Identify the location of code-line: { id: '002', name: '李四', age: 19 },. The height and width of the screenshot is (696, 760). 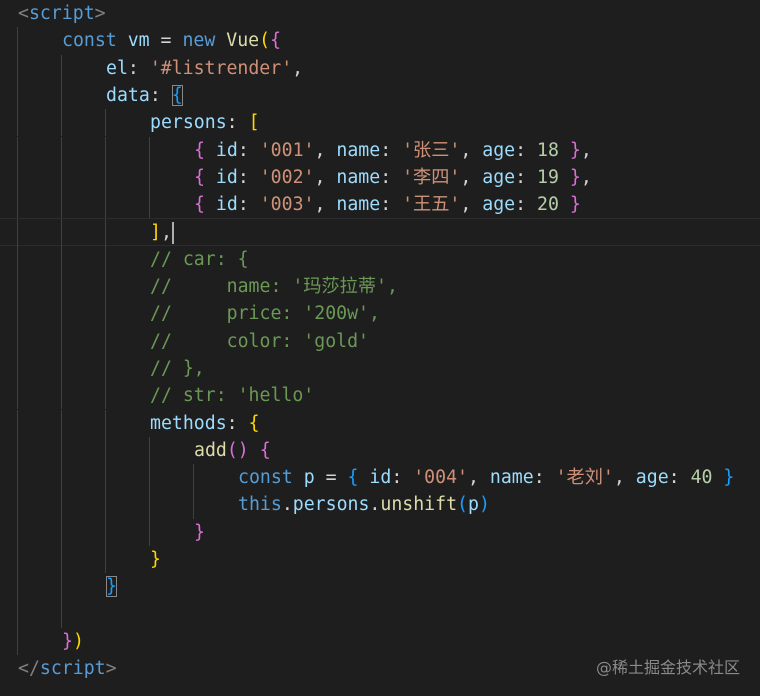
(380, 177).